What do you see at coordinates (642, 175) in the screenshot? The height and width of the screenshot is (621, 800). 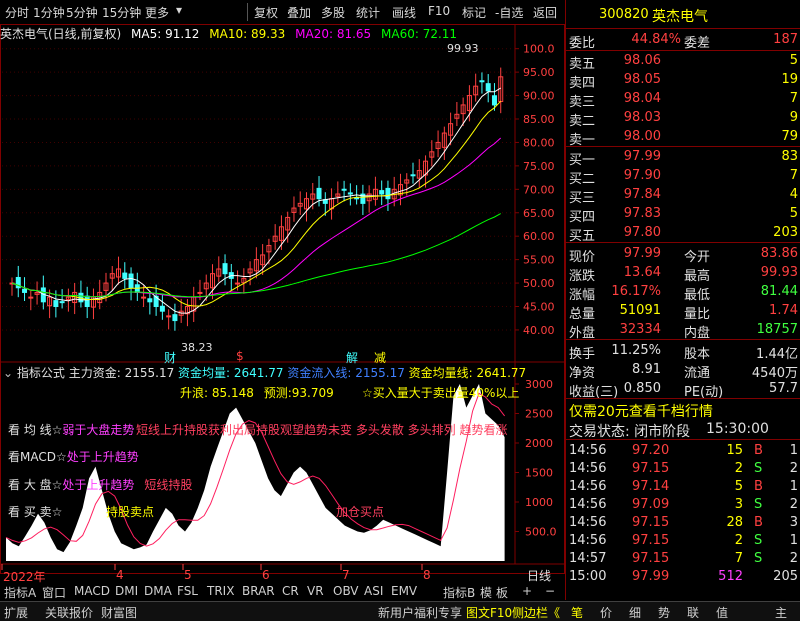 I see `order-price: 97.90` at bounding box center [642, 175].